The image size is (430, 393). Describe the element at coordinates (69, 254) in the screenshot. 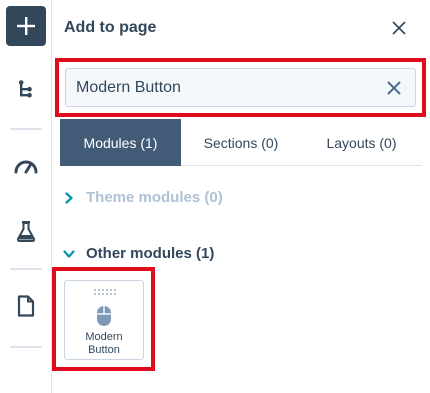

I see `chevron-down-icon` at that location.